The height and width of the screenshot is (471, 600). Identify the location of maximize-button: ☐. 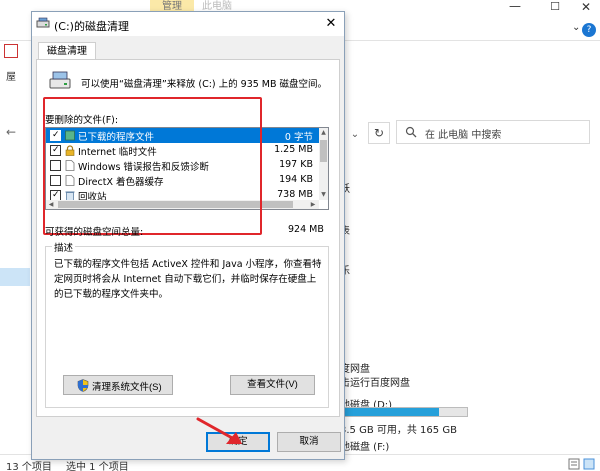
(555, 8).